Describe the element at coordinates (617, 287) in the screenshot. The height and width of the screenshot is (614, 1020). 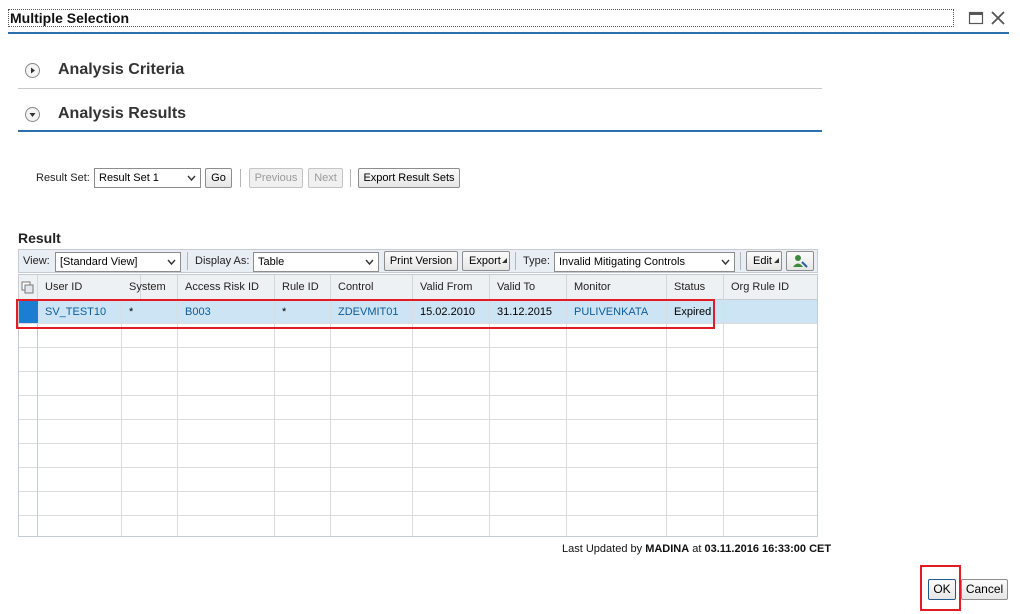
I see `column-header: Monitor` at that location.